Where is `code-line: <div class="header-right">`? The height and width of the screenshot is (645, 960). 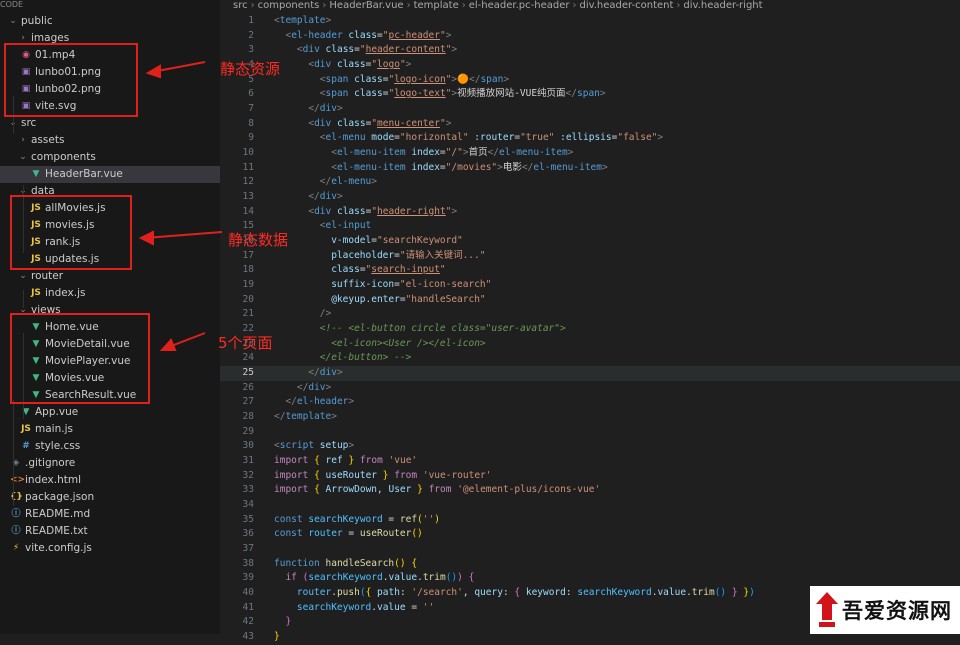
code-line: <div class="header-right"> is located at coordinates (365, 212).